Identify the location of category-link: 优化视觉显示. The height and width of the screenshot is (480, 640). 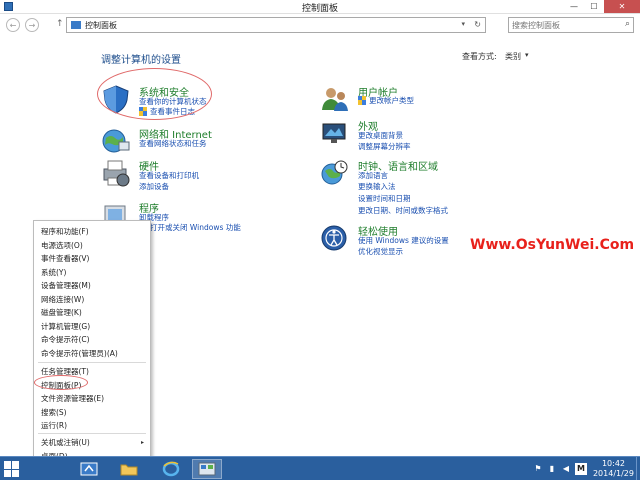
(380, 251).